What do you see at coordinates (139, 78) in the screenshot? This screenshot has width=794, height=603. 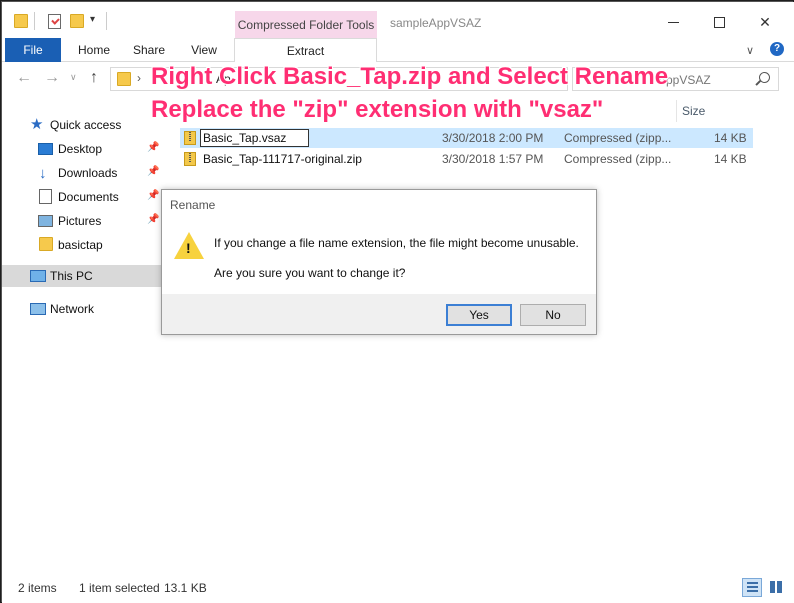 I see `chevron-right-icon: ›` at bounding box center [139, 78].